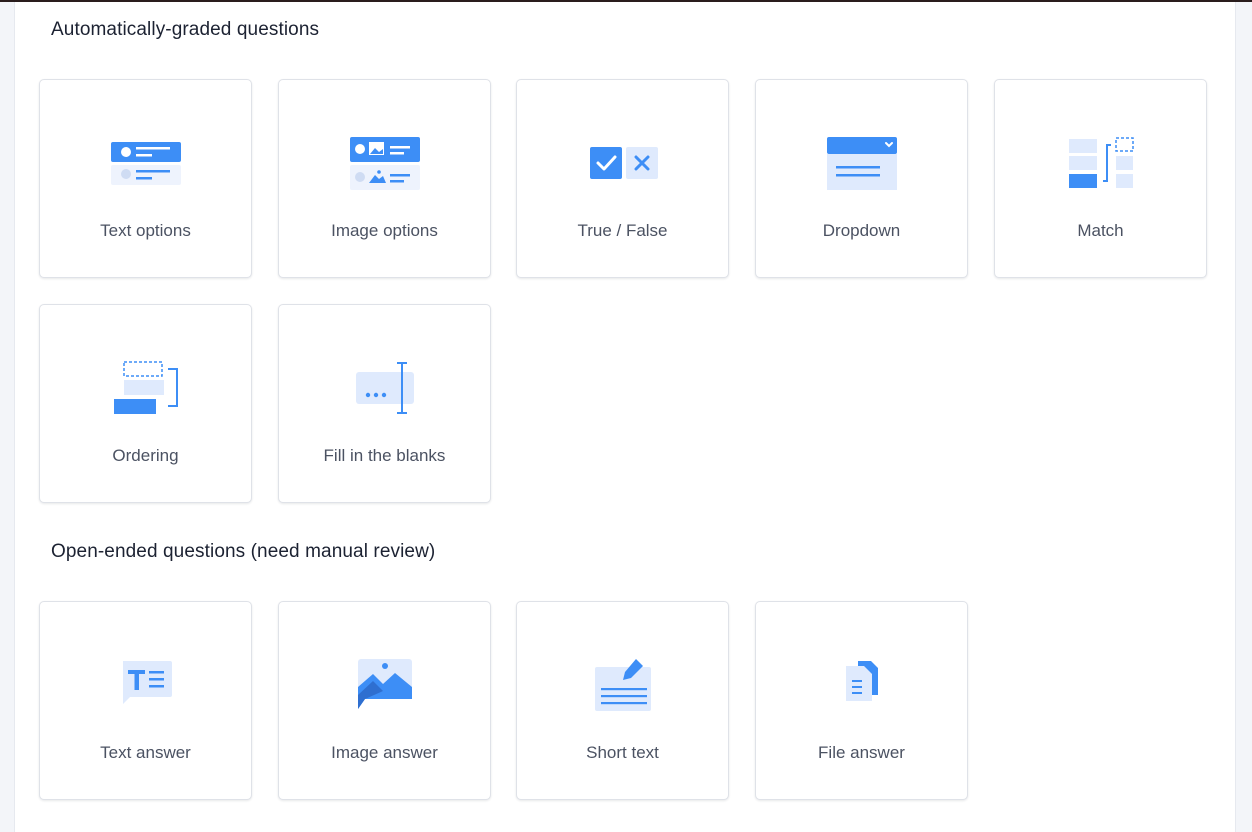 The width and height of the screenshot is (1252, 832). Describe the element at coordinates (145, 455) in the screenshot. I see `card-label: Ordering` at that location.